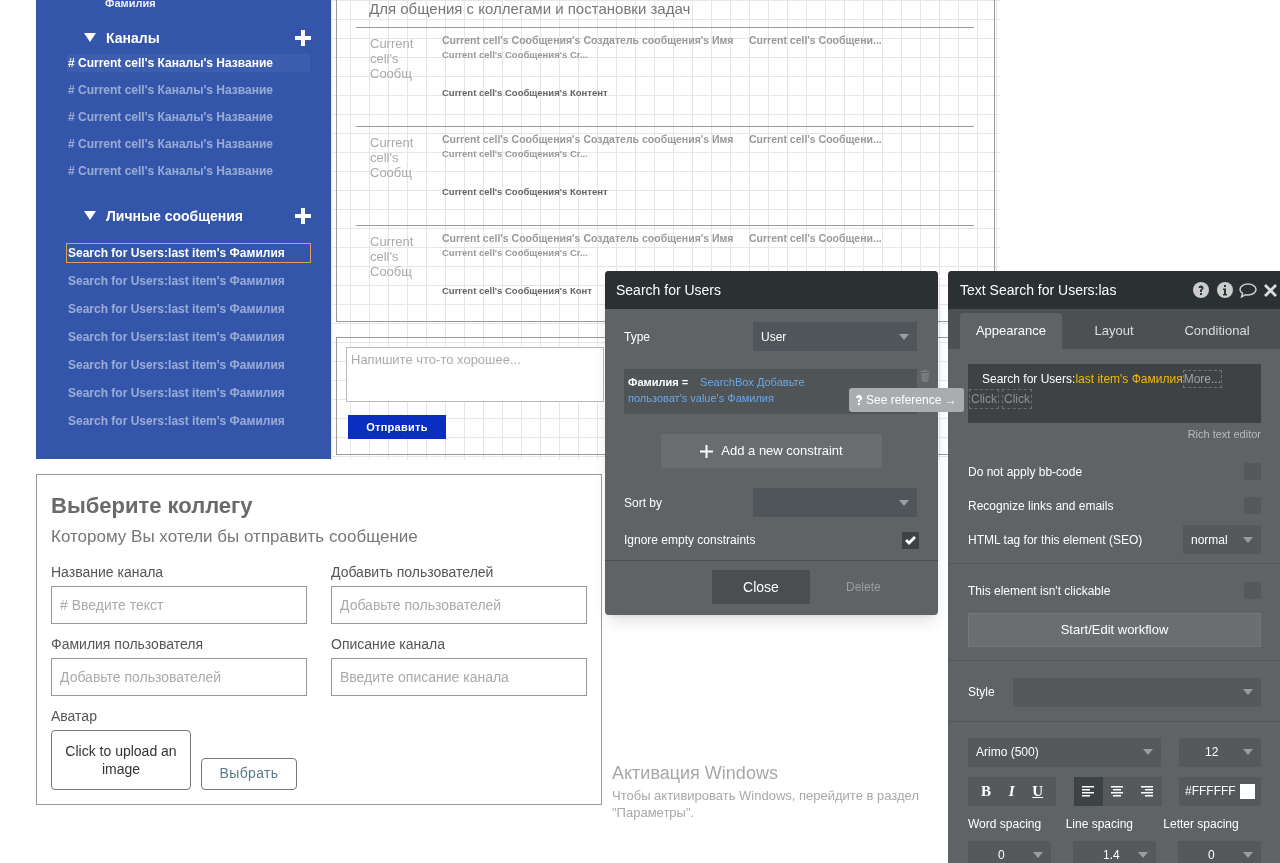 The image size is (1280, 863). Describe the element at coordinates (127, 644) in the screenshot. I see `field-label: Фамилия пользователя` at that location.